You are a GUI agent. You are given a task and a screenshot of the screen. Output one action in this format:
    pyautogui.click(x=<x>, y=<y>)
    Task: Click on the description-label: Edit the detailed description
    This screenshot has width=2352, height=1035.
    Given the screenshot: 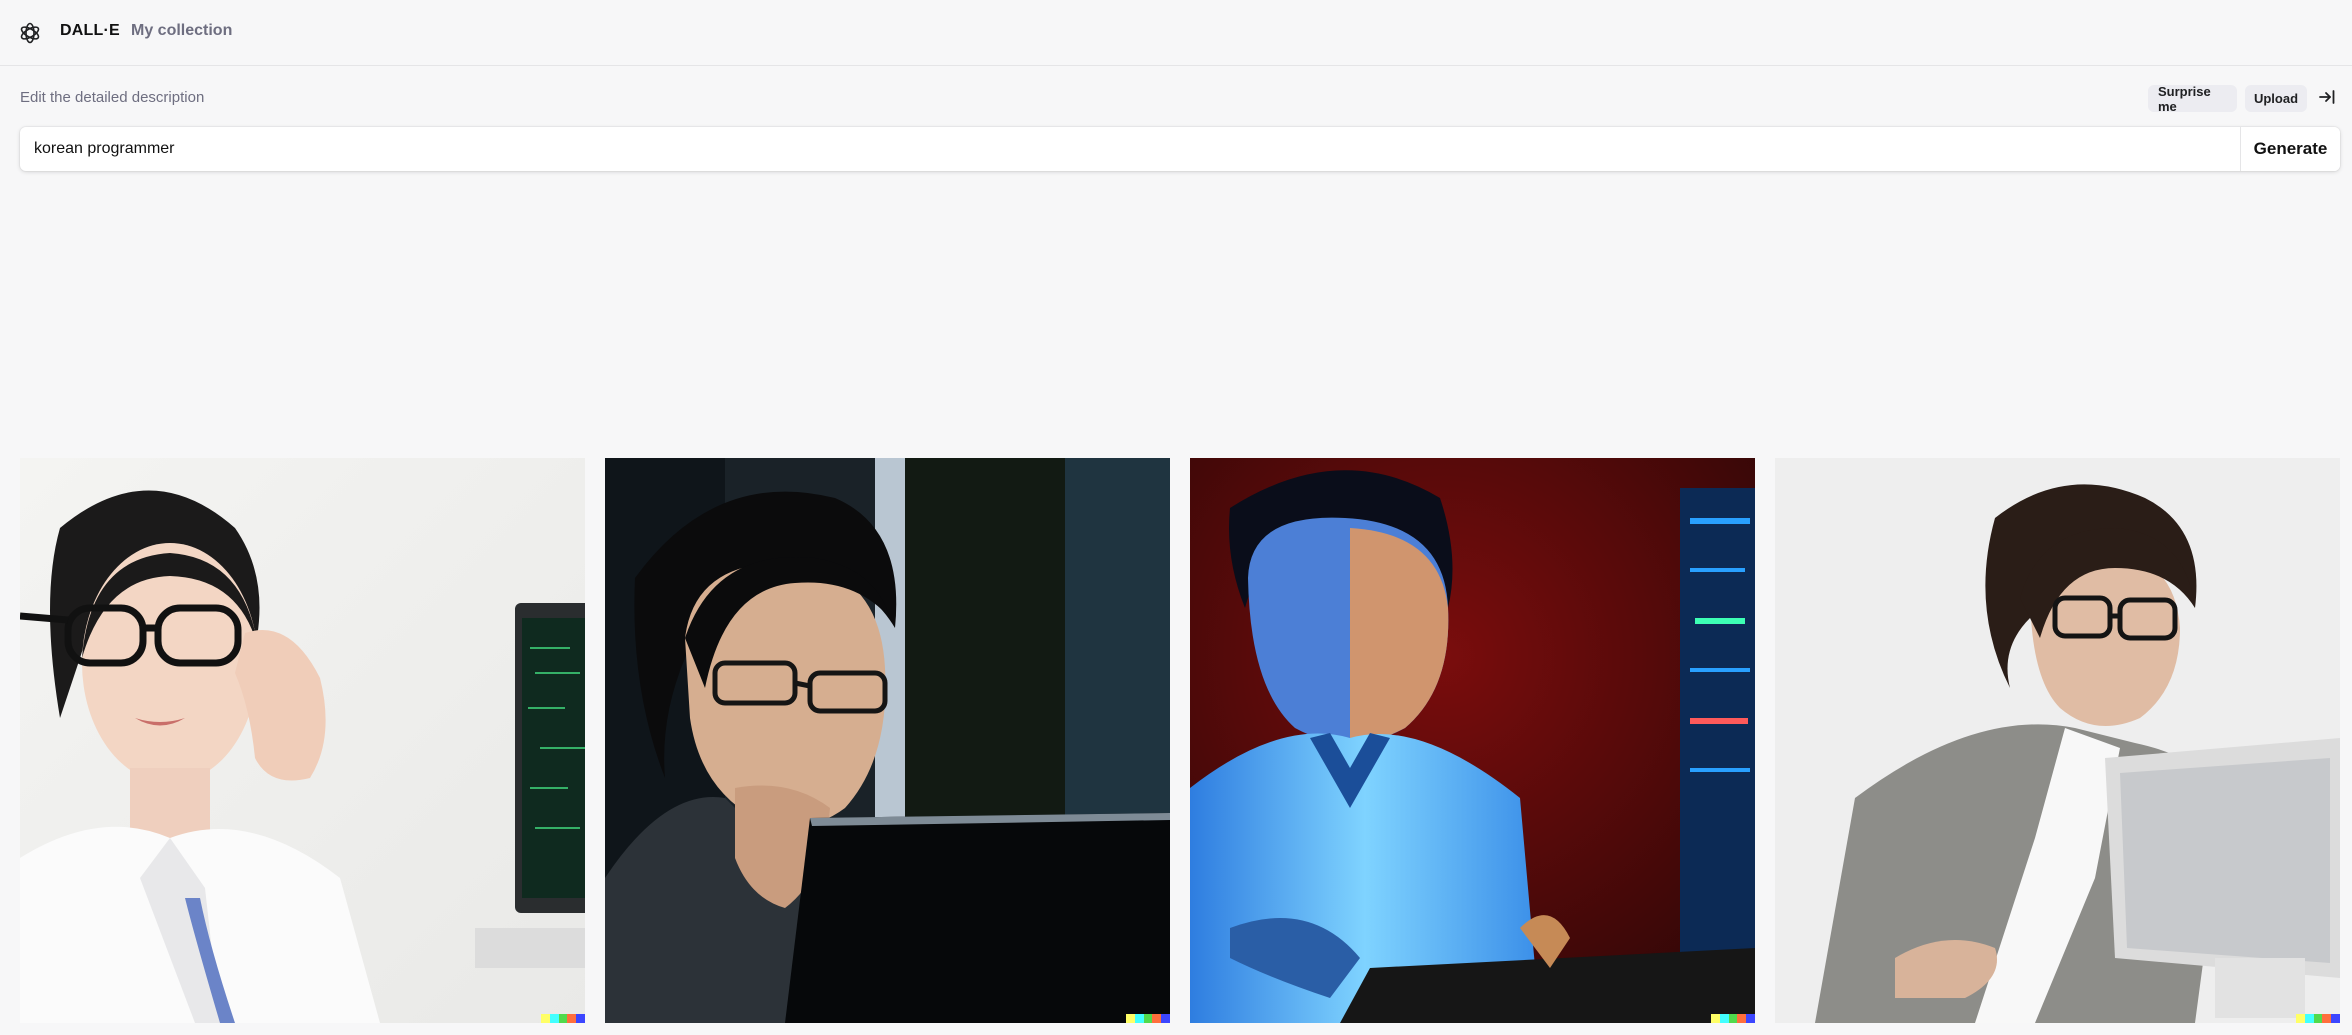 What is the action you would take?
    pyautogui.click(x=112, y=97)
    